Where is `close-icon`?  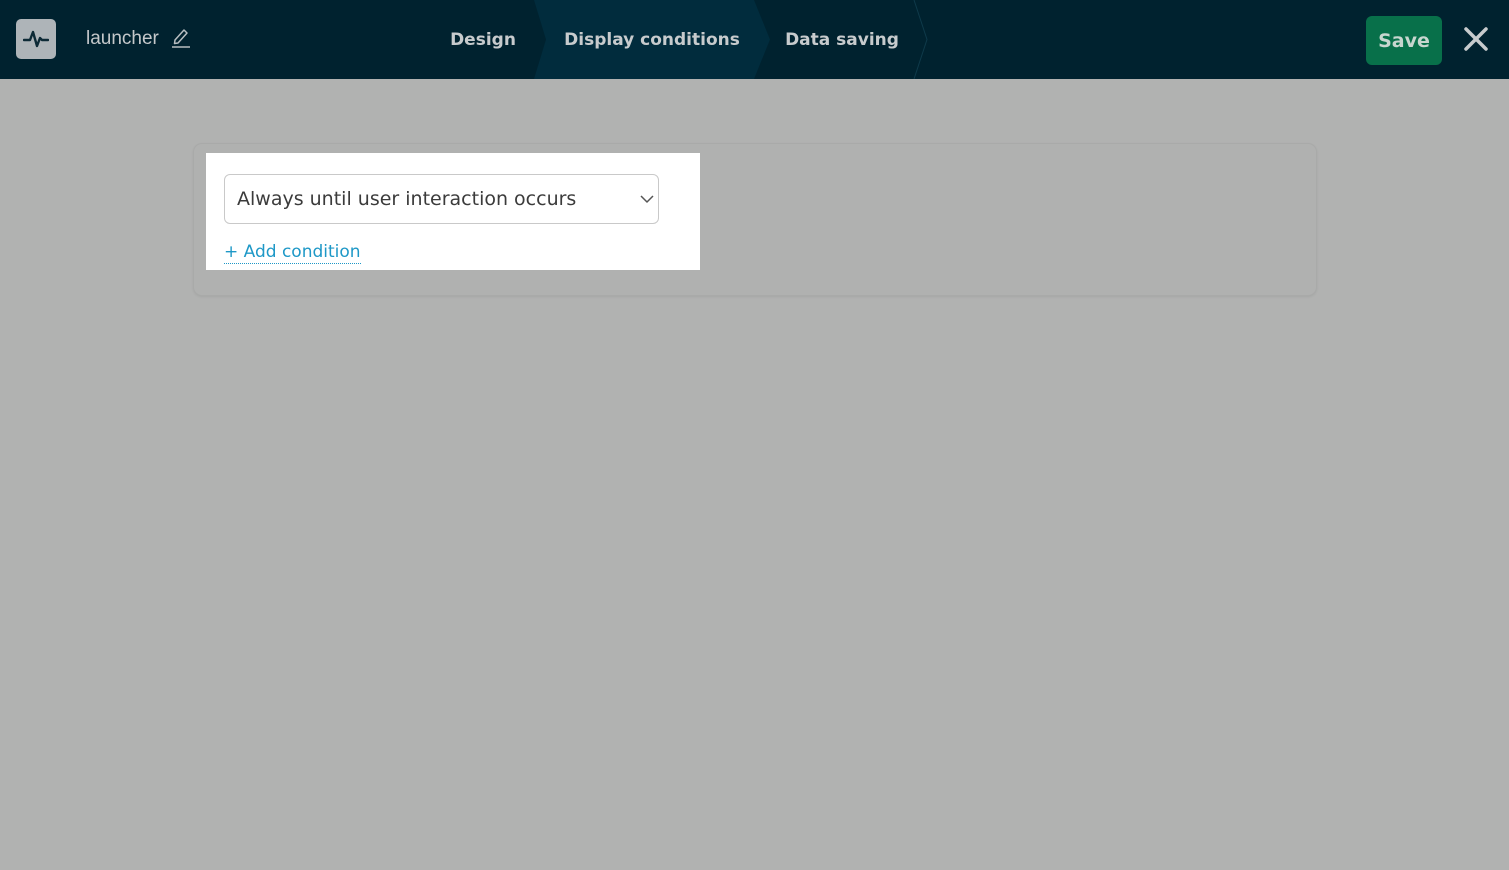
close-icon is located at coordinates (1476, 39).